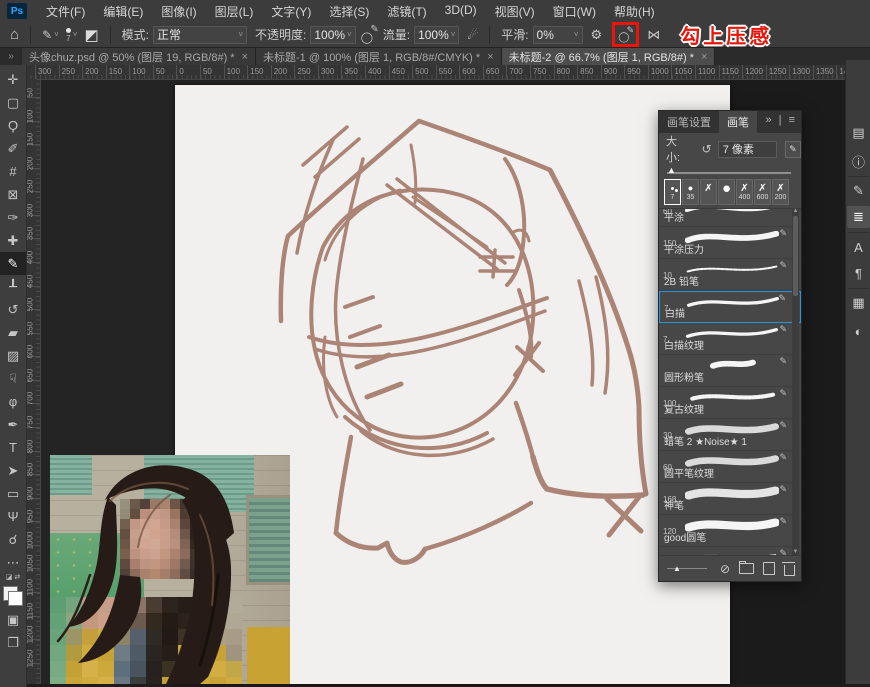  Describe the element at coordinates (858, 303) in the screenshot. I see `swatches-panel-icon: ▦` at that location.